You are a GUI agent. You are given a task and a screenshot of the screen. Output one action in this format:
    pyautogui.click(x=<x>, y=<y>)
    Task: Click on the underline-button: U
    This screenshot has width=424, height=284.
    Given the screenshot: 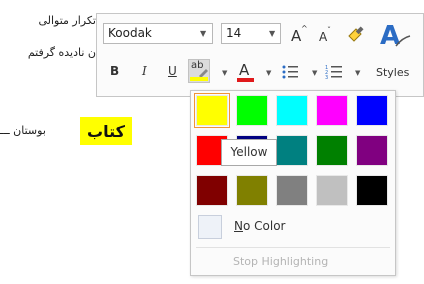 What is the action you would take?
    pyautogui.click(x=173, y=72)
    